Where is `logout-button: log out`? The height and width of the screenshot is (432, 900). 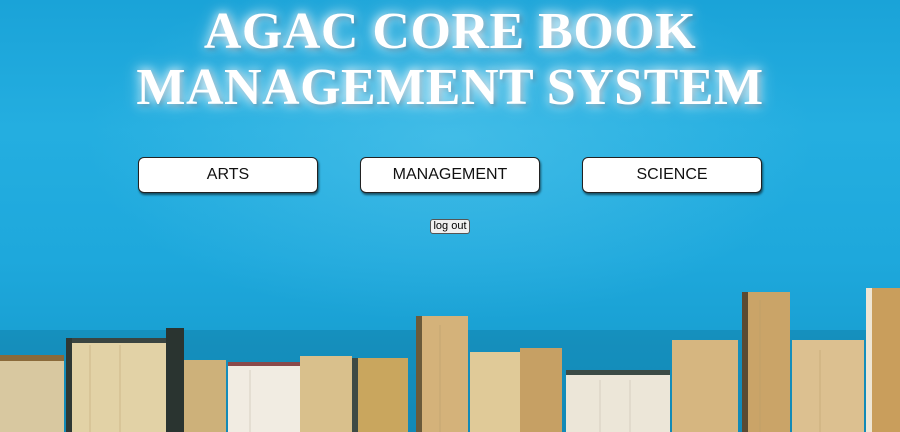
logout-button: log out is located at coordinates (450, 226).